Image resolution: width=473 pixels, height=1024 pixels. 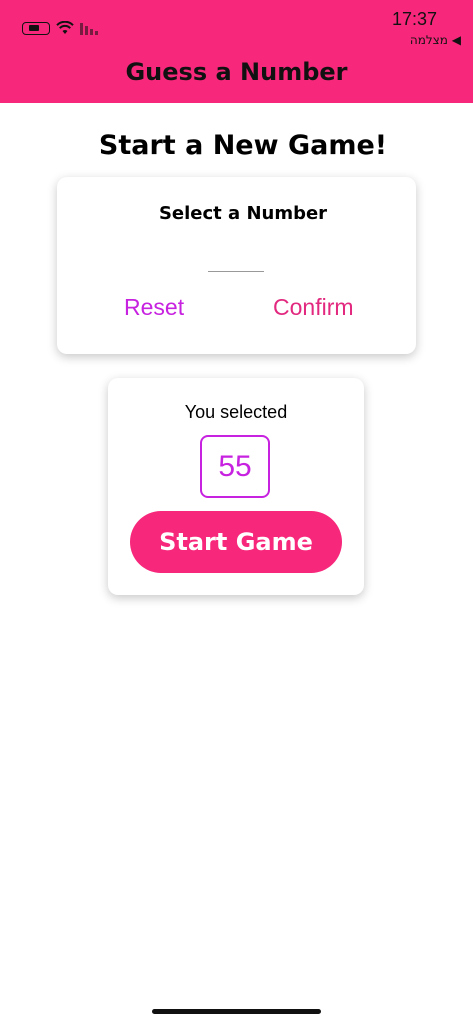 I want to click on reset-button: Reset, so click(x=154, y=307).